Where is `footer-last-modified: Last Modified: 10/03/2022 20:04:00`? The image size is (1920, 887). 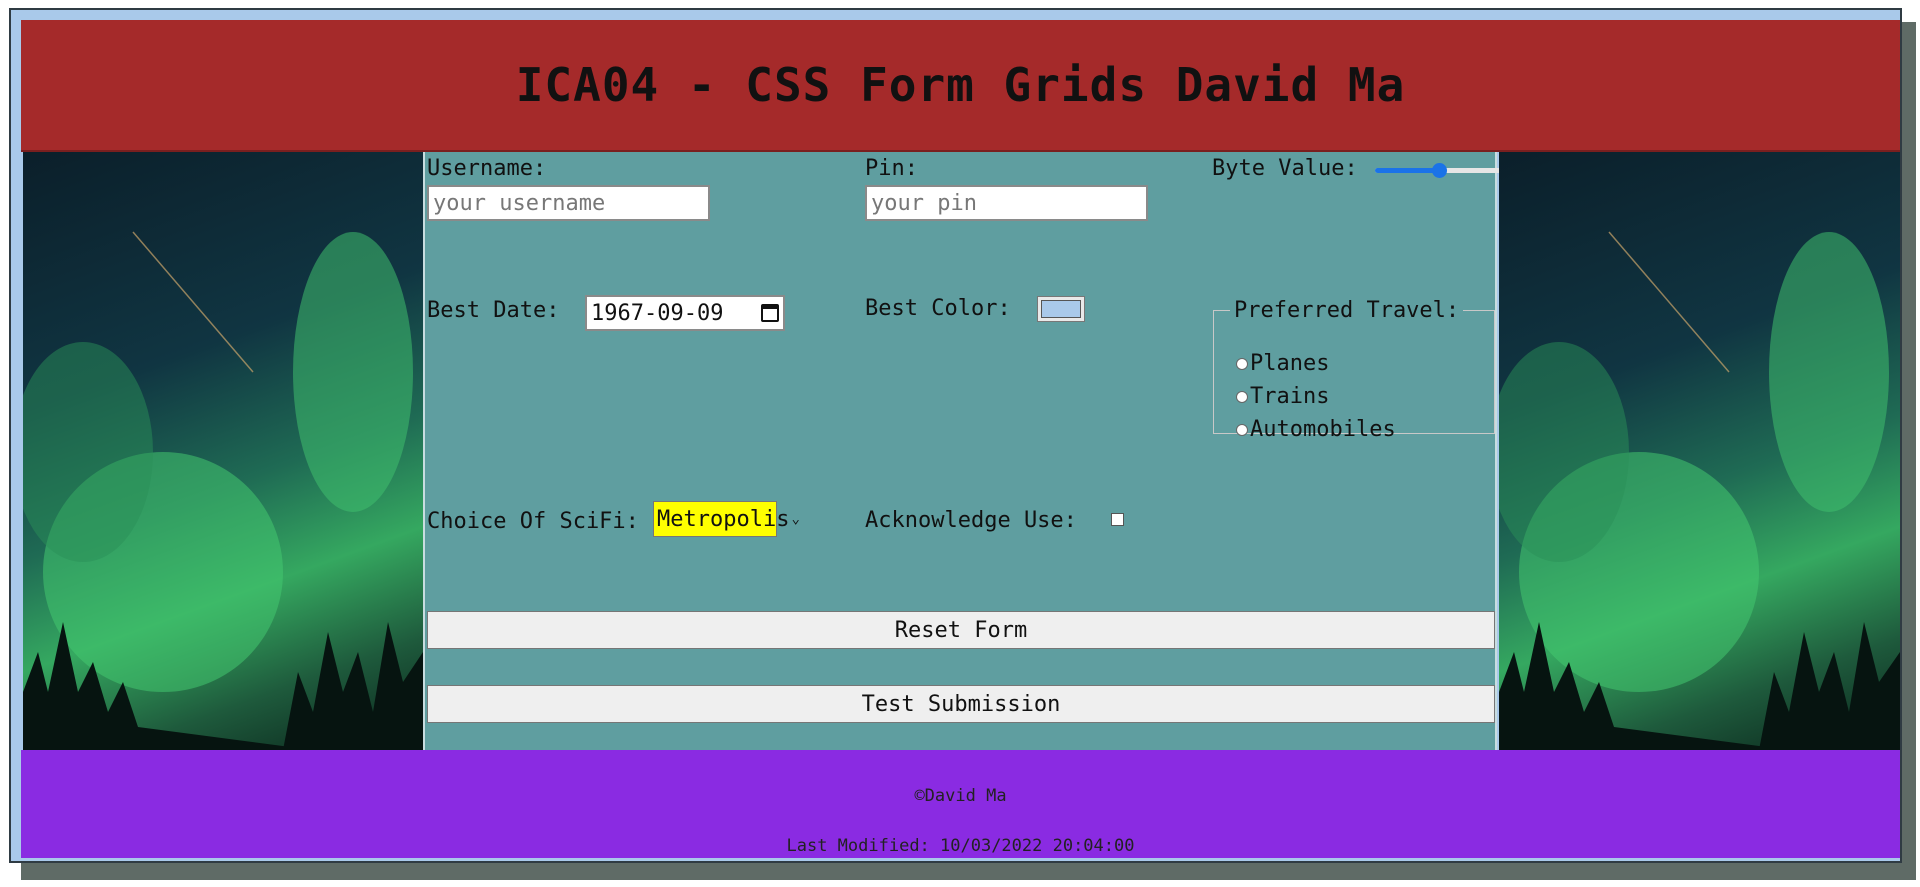 footer-last-modified: Last Modified: 10/03/2022 20:04:00 is located at coordinates (960, 846).